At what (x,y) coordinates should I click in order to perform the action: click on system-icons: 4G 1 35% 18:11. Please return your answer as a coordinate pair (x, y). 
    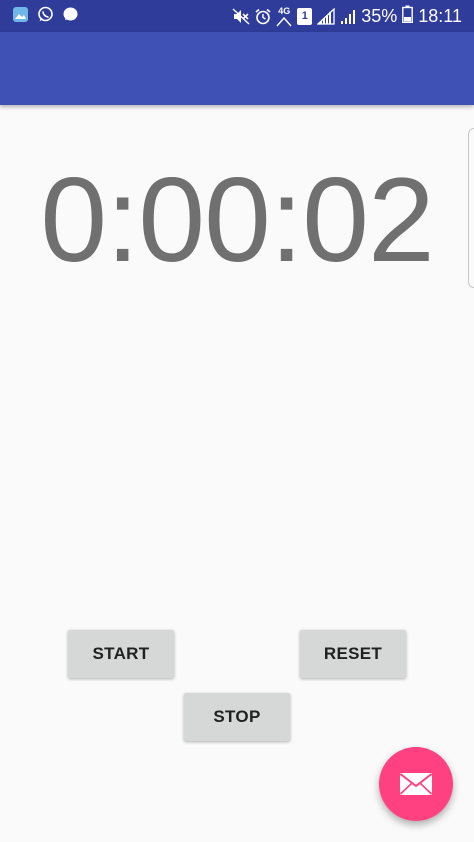
    Looking at the image, I should click on (347, 16).